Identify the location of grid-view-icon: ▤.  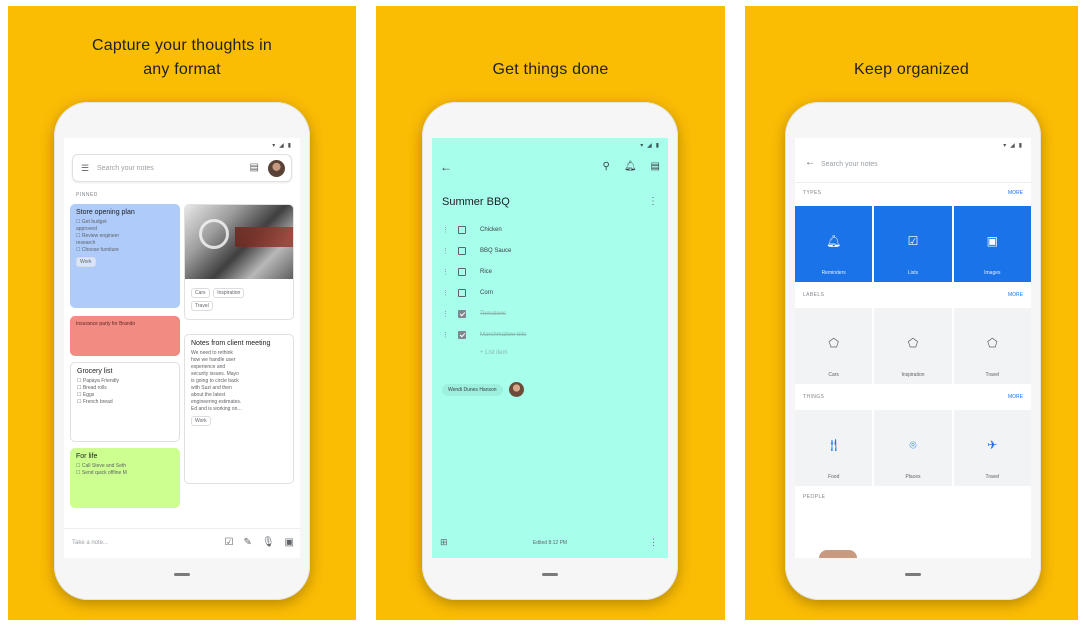
(254, 167).